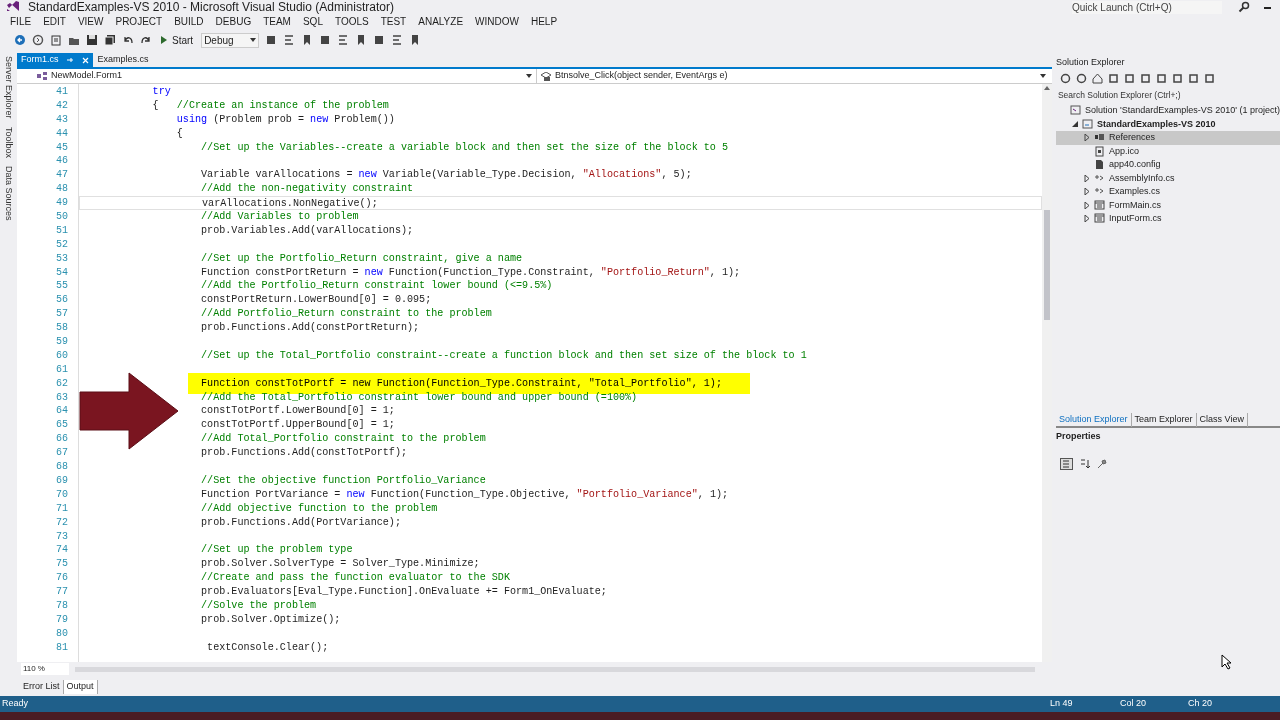 The width and height of the screenshot is (1280, 720). What do you see at coordinates (61, 425) in the screenshot?
I see `line-number: 65` at bounding box center [61, 425].